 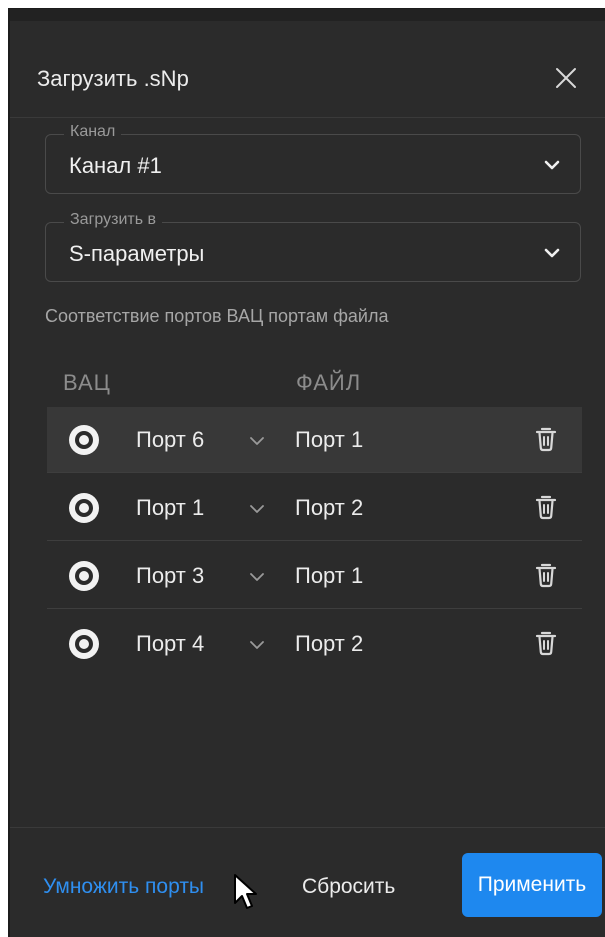 What do you see at coordinates (307, 69) in the screenshot?
I see `dialog-header: Загрузить .sNp` at bounding box center [307, 69].